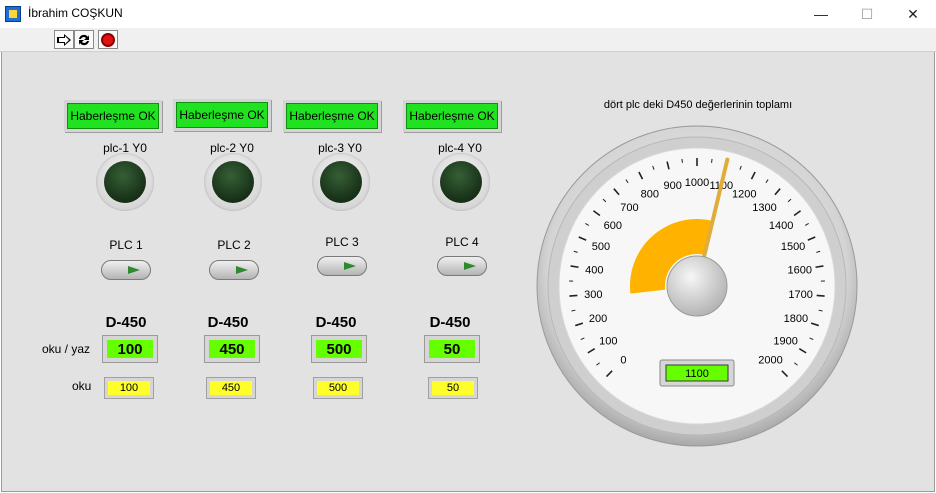 This screenshot has height=493, width=936. Describe the element at coordinates (601, 247) in the screenshot. I see `gauge-tick-label: 500` at that location.